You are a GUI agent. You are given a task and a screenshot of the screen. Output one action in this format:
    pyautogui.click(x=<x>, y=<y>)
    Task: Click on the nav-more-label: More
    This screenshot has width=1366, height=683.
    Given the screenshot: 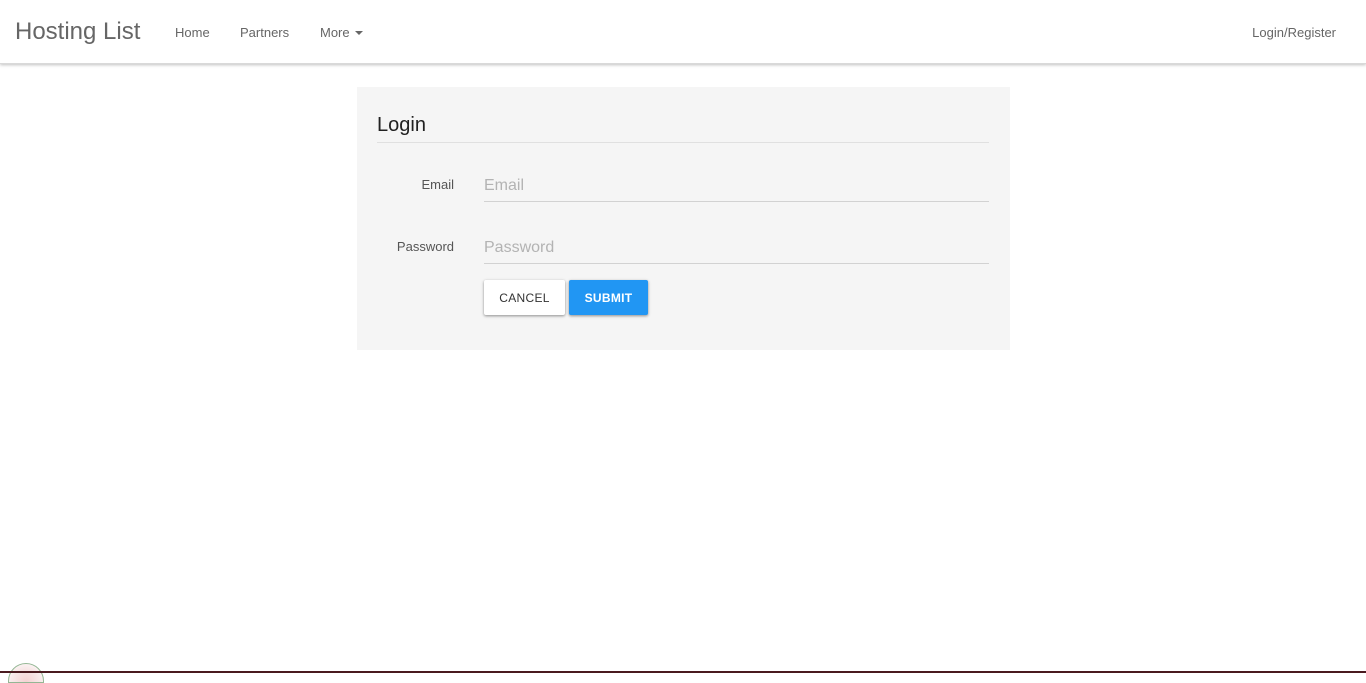 What is the action you would take?
    pyautogui.click(x=335, y=32)
    